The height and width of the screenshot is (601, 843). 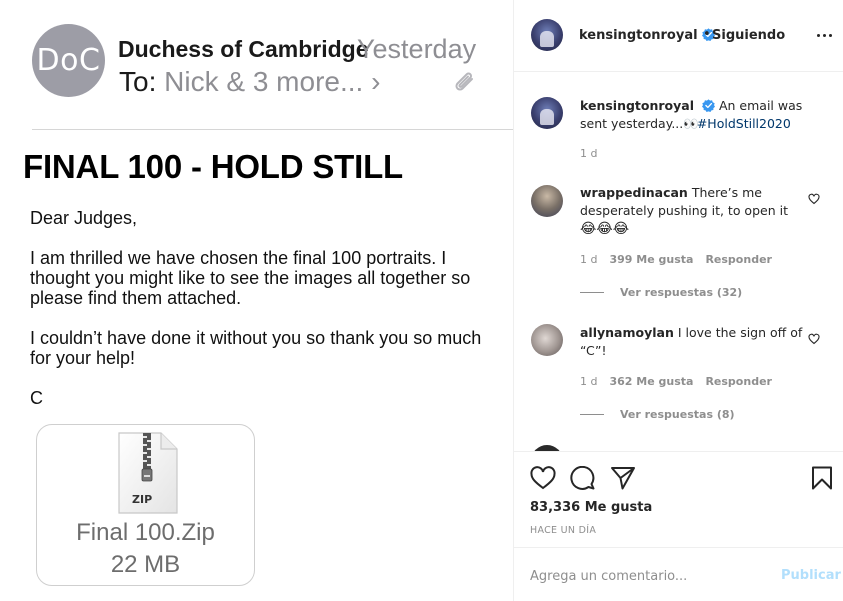 What do you see at coordinates (694, 342) in the screenshot?
I see `comment: allynamoylan I love the sign off of “C”!` at bounding box center [694, 342].